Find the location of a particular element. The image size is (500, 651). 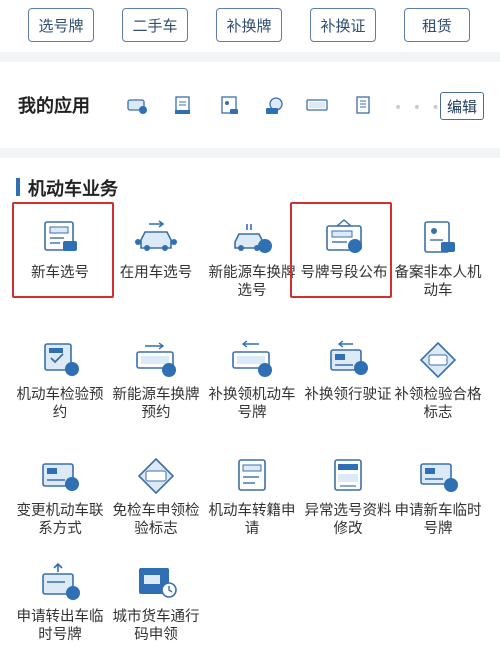

service-transfer-registration: 机动车转籍申请 is located at coordinates (252, 497).